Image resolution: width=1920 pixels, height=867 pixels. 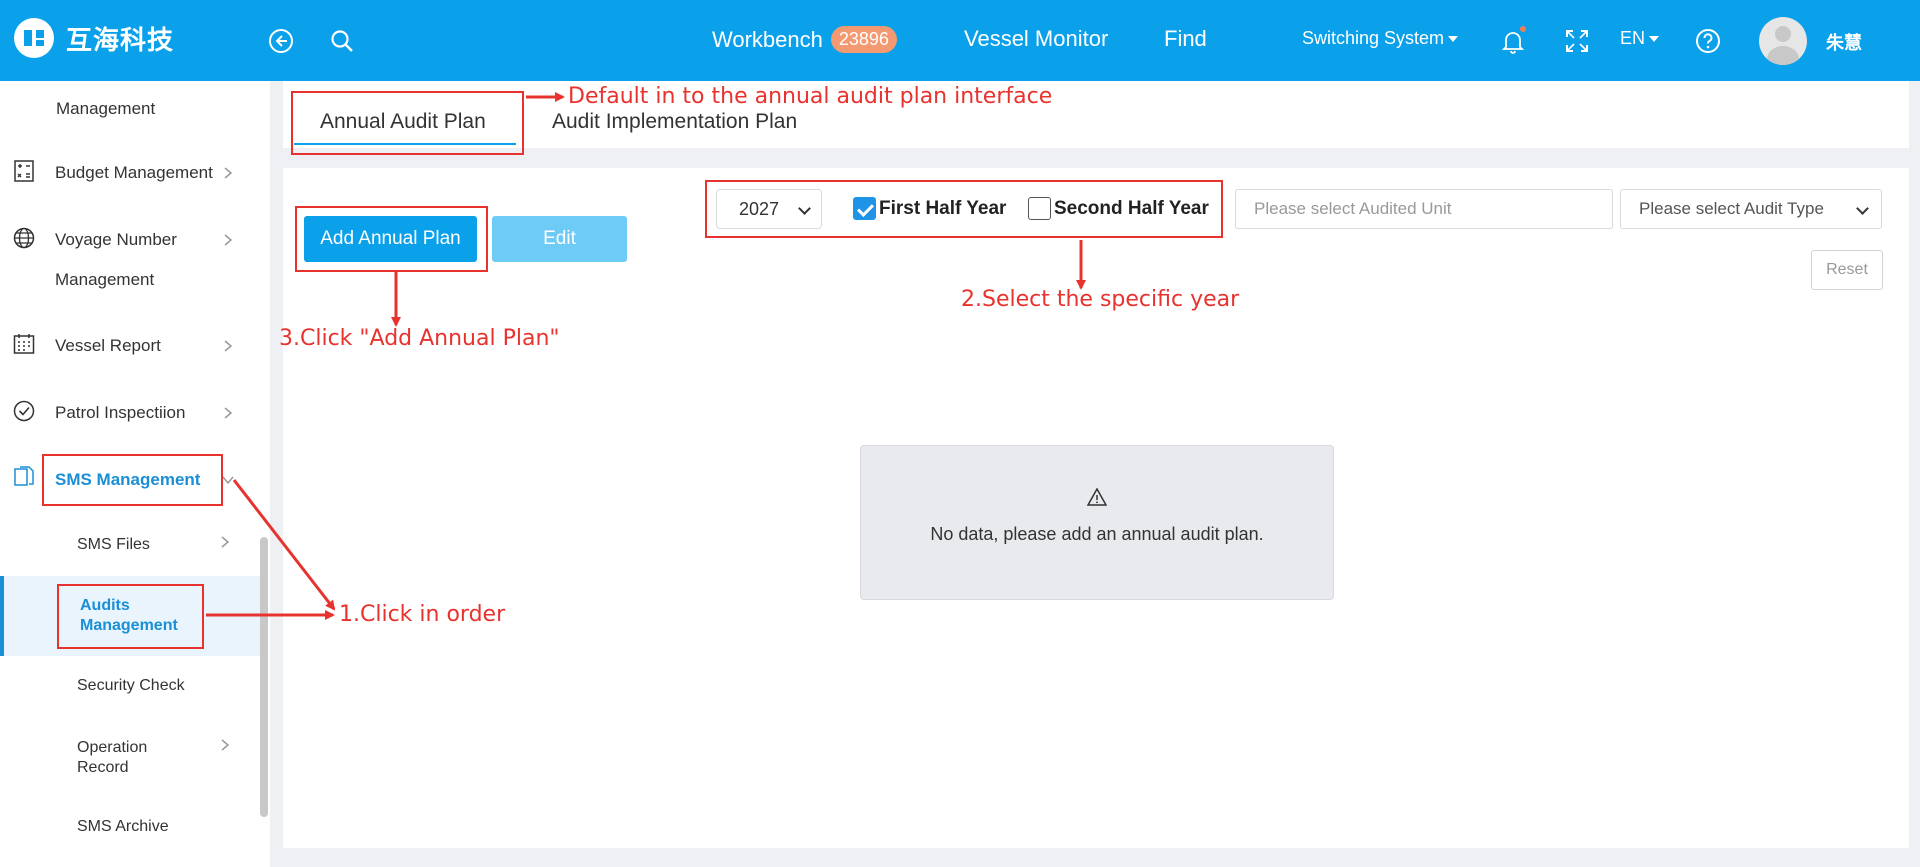 I want to click on search-icon, so click(x=342, y=41).